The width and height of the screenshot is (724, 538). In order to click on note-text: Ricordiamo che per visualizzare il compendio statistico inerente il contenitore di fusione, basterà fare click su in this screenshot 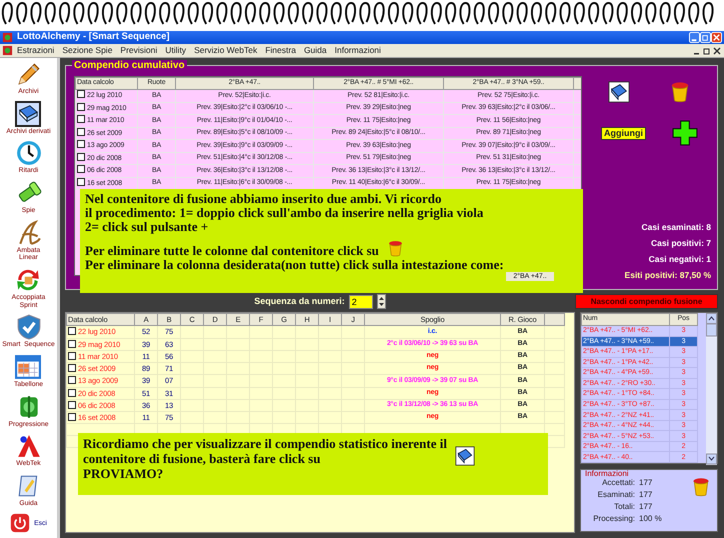, I will do `click(265, 451)`.